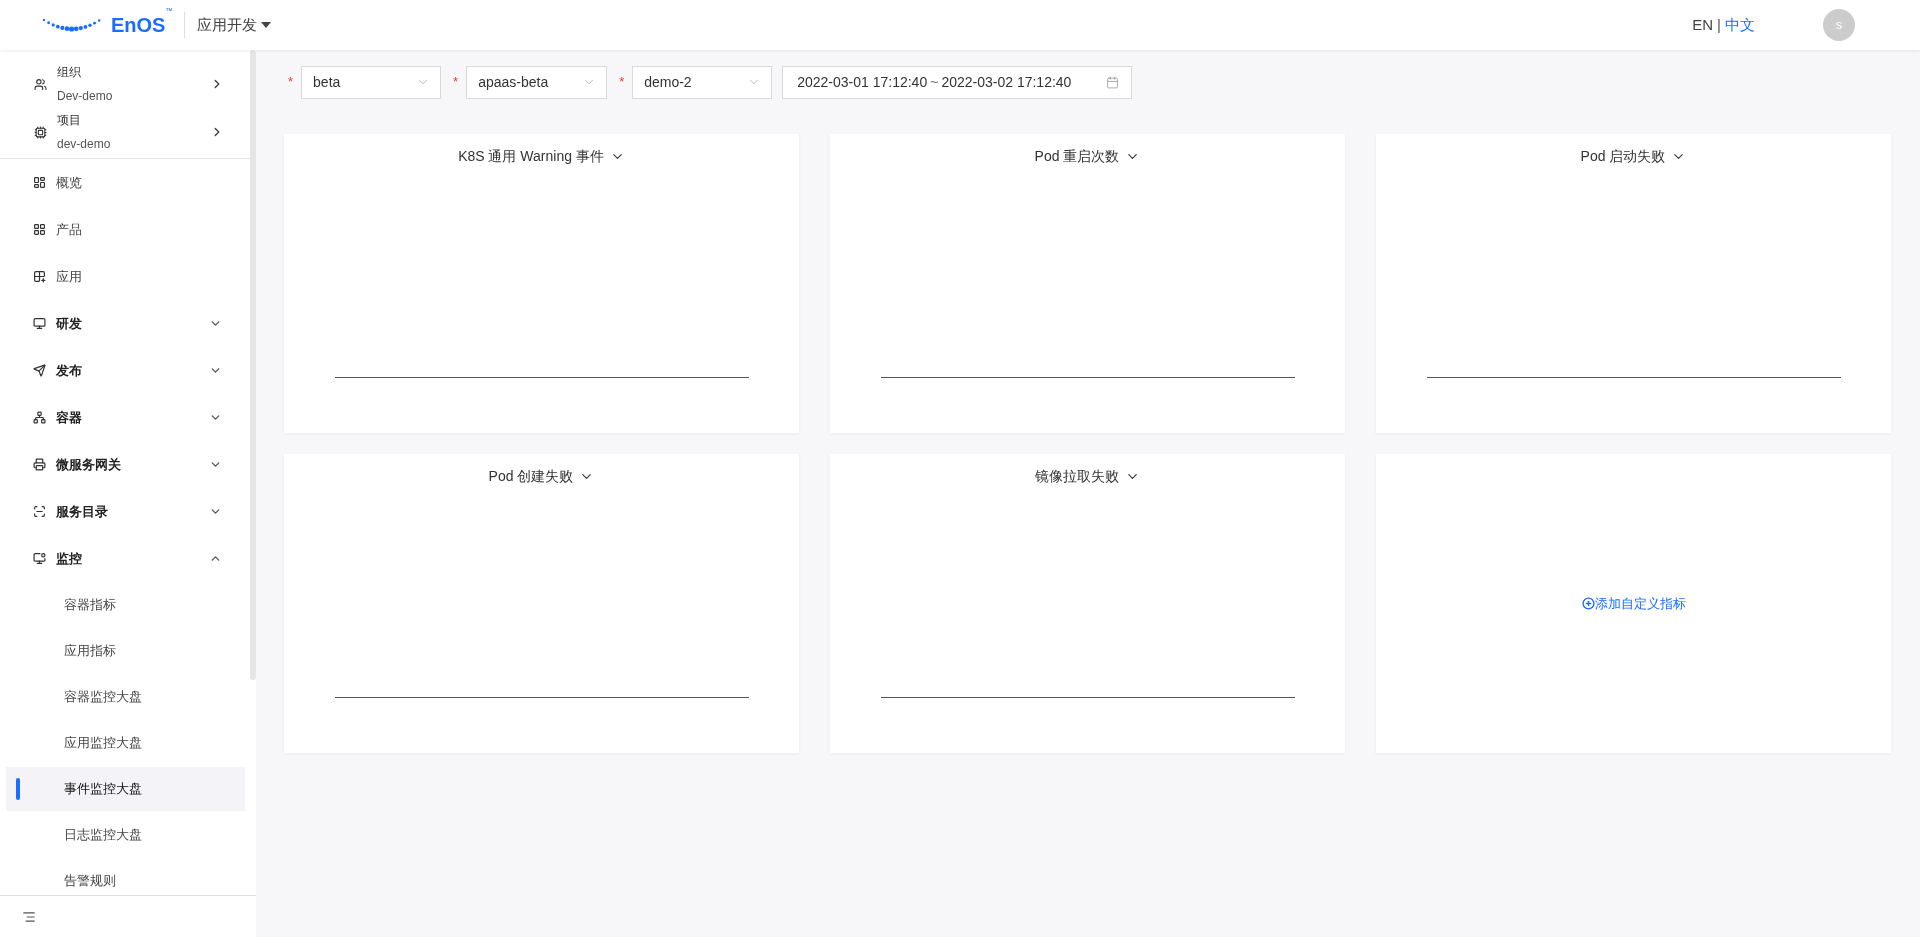  I want to click on collapse-menu-icon, so click(29, 916).